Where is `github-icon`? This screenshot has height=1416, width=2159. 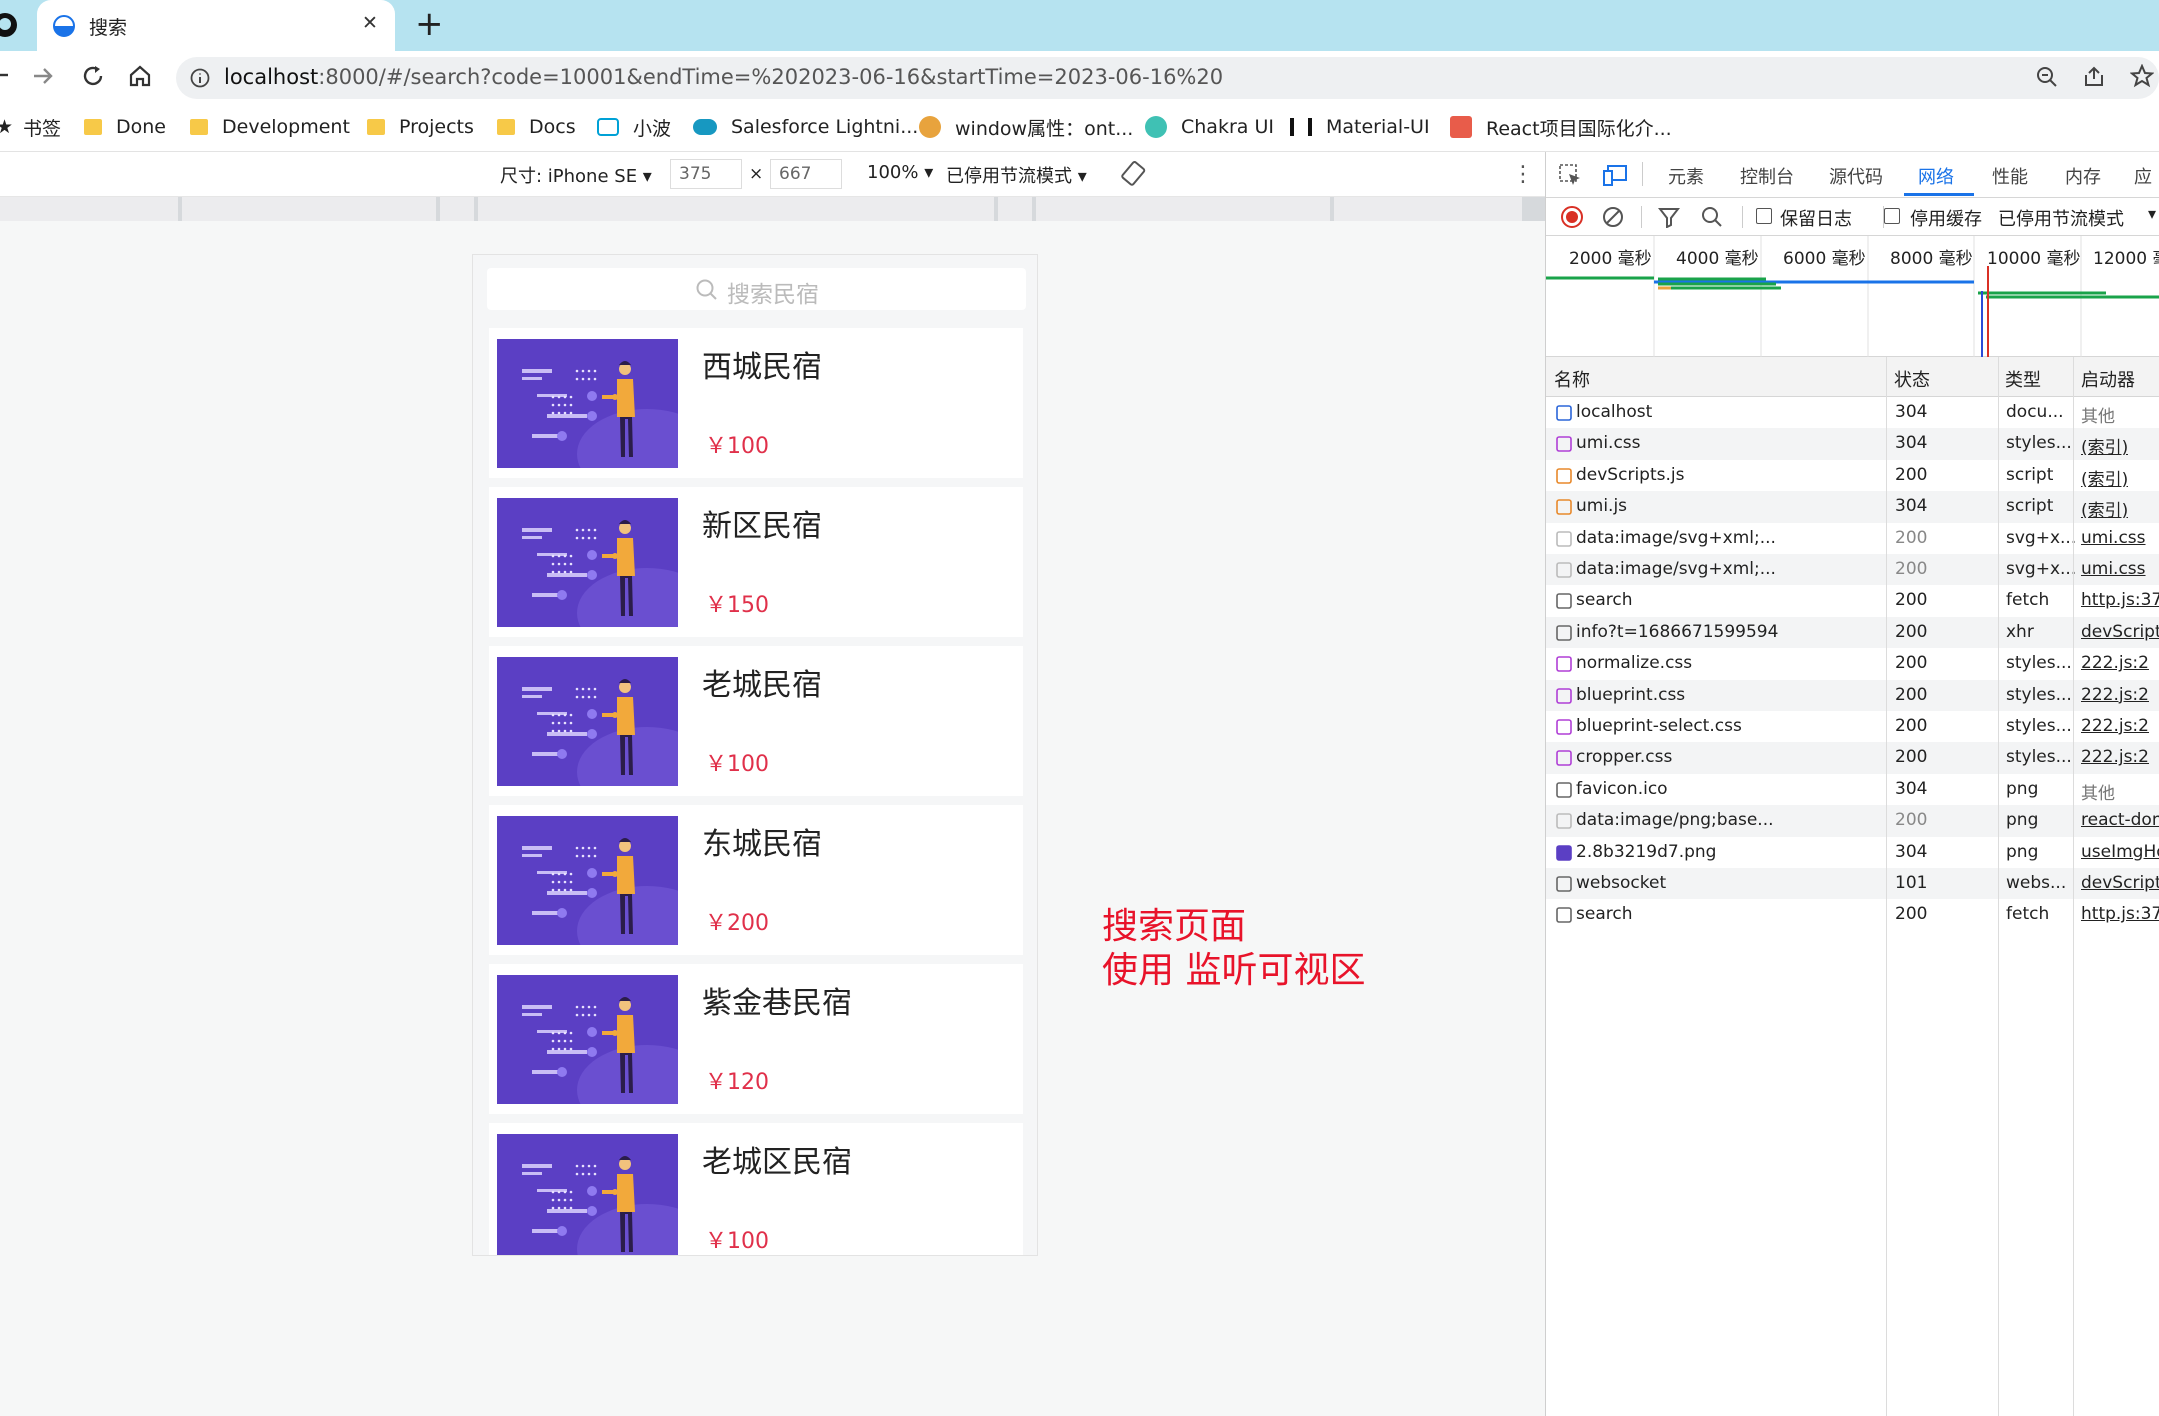 github-icon is located at coordinates (9, 25).